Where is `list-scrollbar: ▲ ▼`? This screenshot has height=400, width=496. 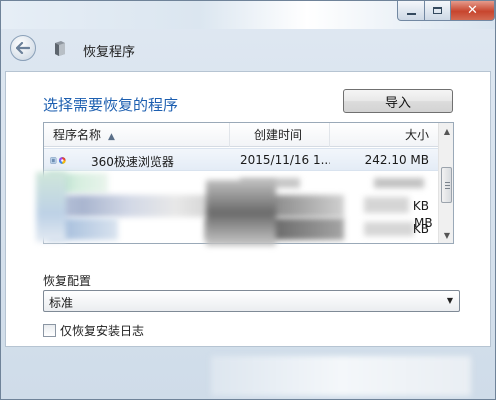
list-scrollbar: ▲ ▼ is located at coordinates (445, 183).